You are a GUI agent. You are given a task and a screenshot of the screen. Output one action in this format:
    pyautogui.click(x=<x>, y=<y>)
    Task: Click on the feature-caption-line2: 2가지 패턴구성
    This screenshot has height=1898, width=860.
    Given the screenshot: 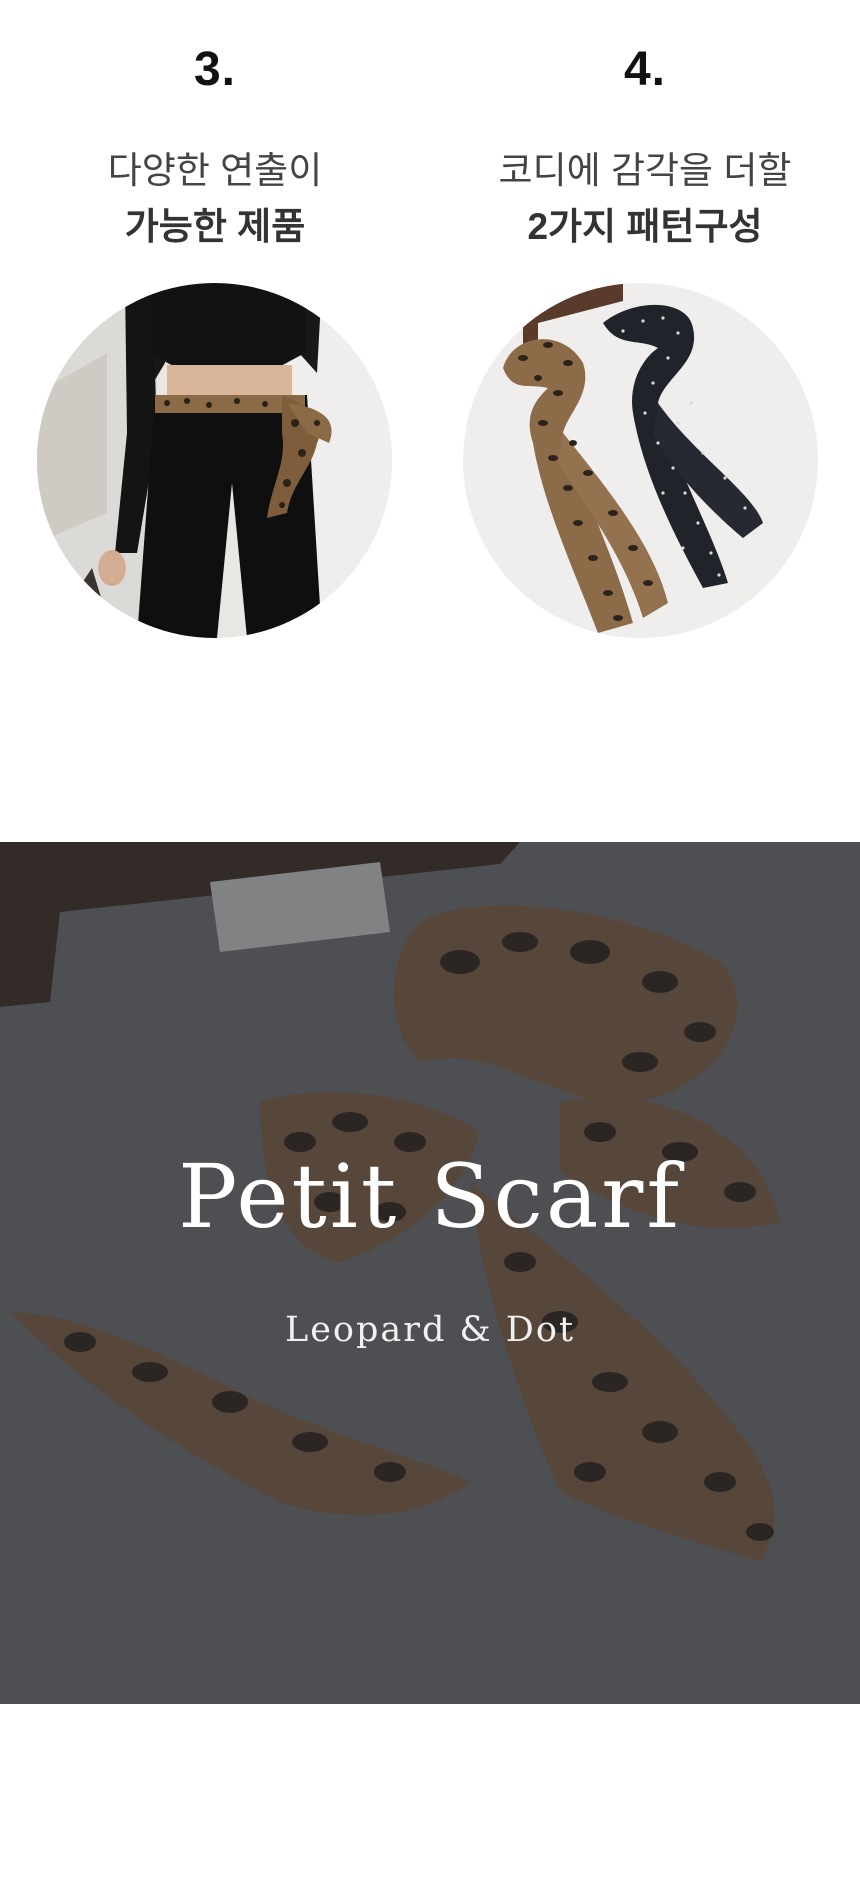 What is the action you would take?
    pyautogui.click(x=645, y=226)
    